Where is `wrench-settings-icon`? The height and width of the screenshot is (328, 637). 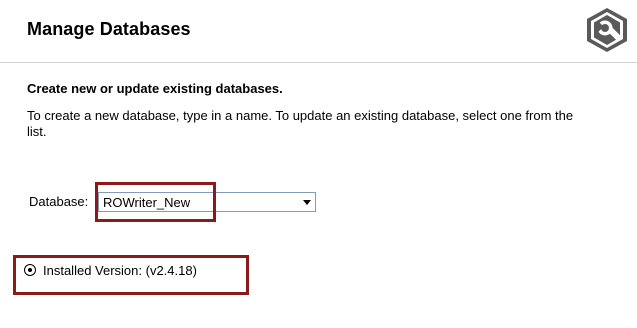
wrench-settings-icon is located at coordinates (607, 30).